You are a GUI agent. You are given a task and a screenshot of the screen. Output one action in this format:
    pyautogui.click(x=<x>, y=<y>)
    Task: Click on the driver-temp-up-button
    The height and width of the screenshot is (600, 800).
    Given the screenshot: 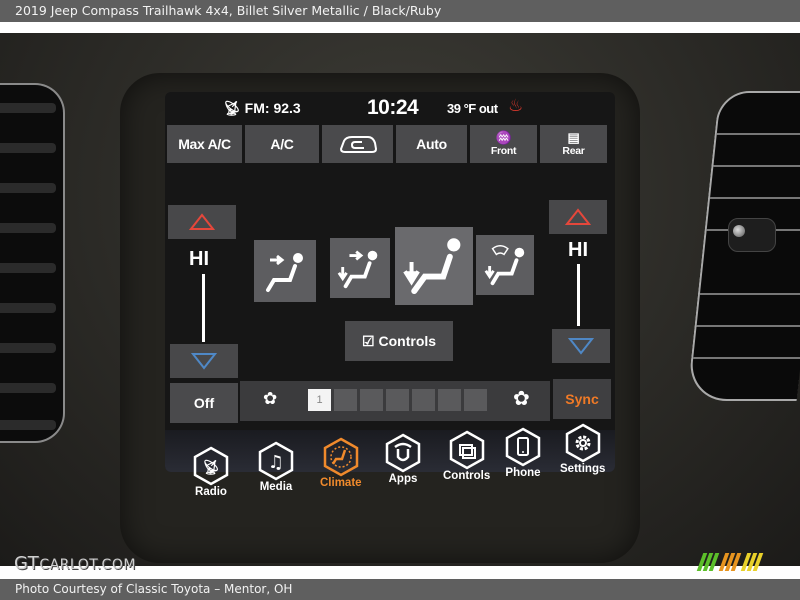 What is the action you would take?
    pyautogui.click(x=202, y=222)
    